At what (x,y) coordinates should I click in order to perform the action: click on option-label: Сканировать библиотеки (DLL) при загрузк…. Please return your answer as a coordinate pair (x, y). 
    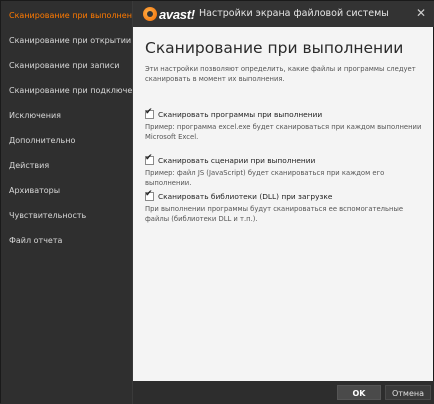
    Looking at the image, I should click on (245, 196).